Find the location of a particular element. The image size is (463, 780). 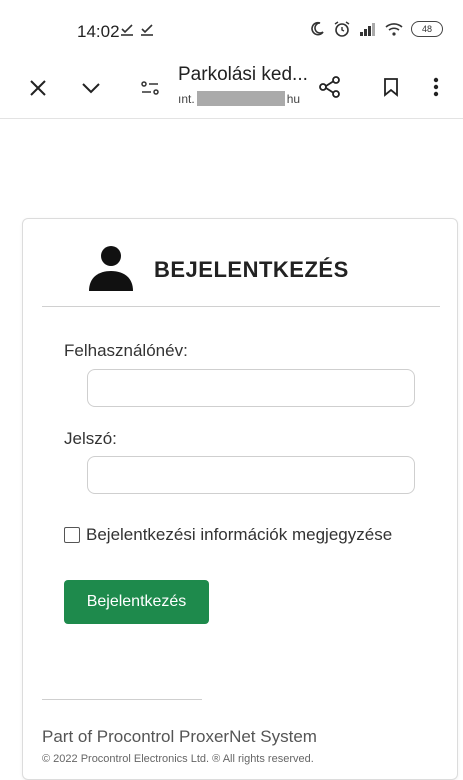

password-input is located at coordinates (251, 475).